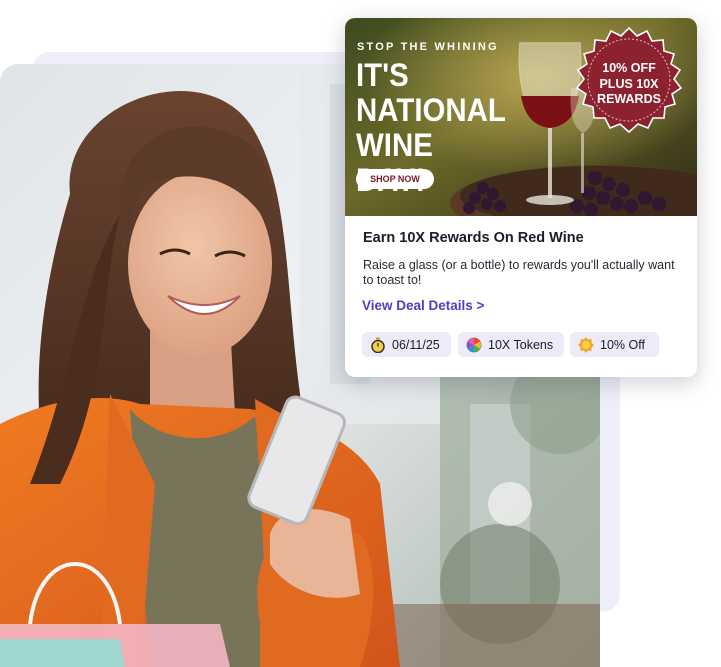 This screenshot has width=721, height=667. Describe the element at coordinates (586, 344) in the screenshot. I see `discount-badge-icon` at that location.